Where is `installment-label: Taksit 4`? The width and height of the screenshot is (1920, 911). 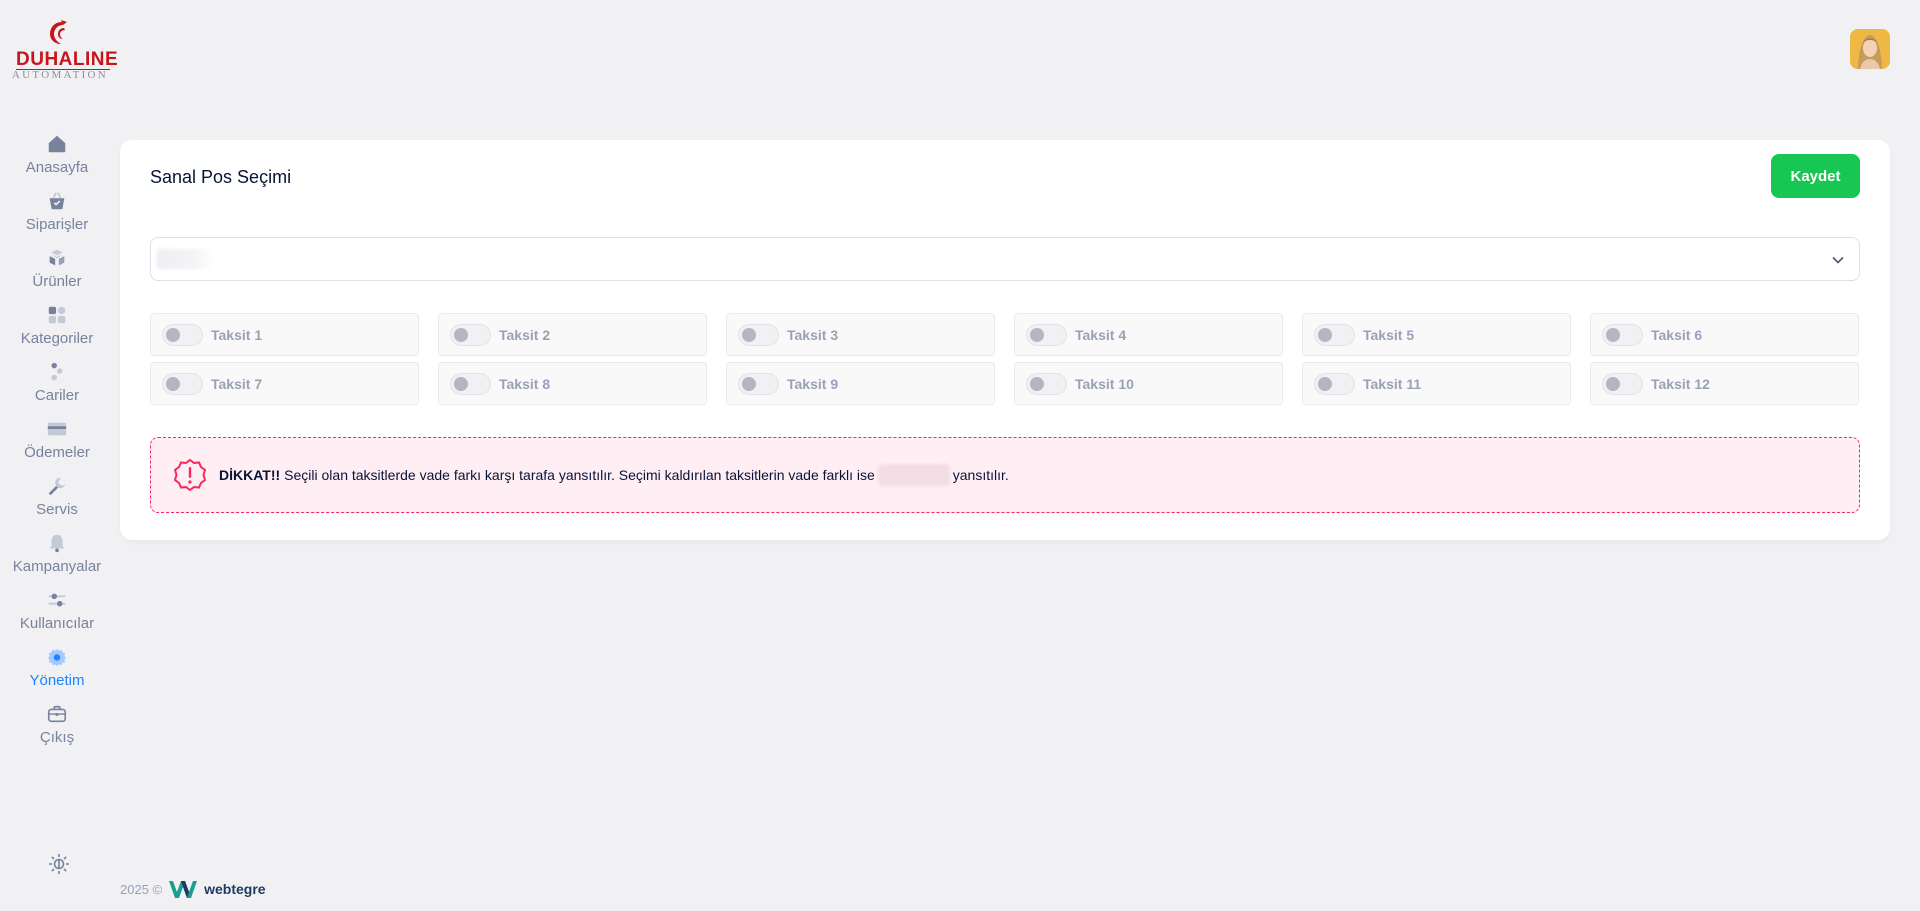
installment-label: Taksit 4 is located at coordinates (1101, 334).